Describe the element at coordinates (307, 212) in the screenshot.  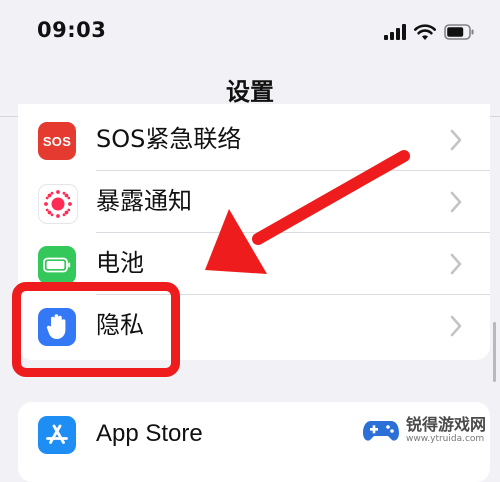
I see `annotation-arrow` at that location.